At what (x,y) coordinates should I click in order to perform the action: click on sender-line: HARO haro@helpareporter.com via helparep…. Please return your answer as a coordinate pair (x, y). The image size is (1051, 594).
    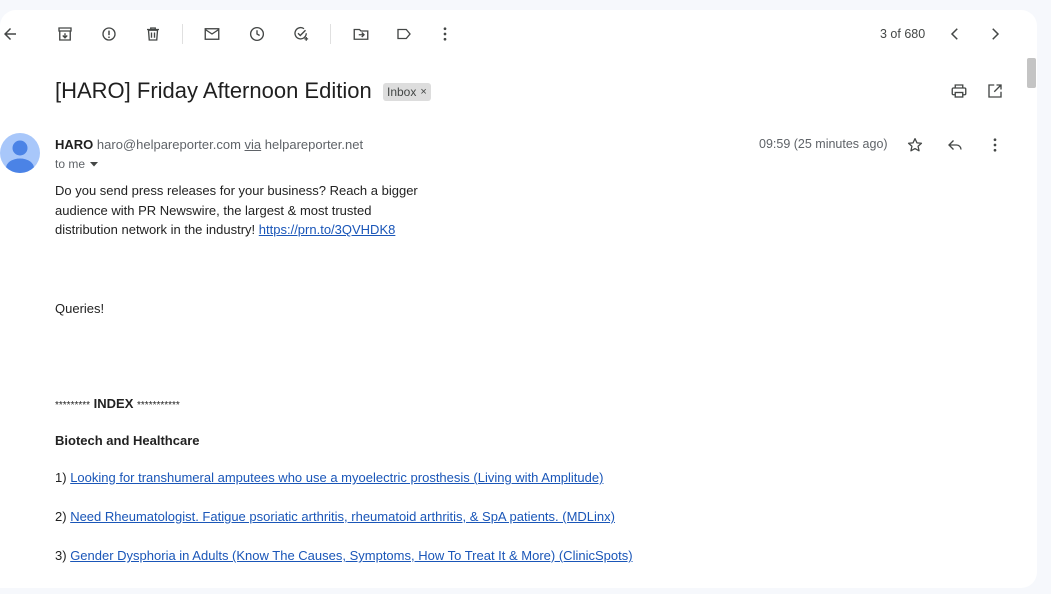
    Looking at the image, I should click on (209, 144).